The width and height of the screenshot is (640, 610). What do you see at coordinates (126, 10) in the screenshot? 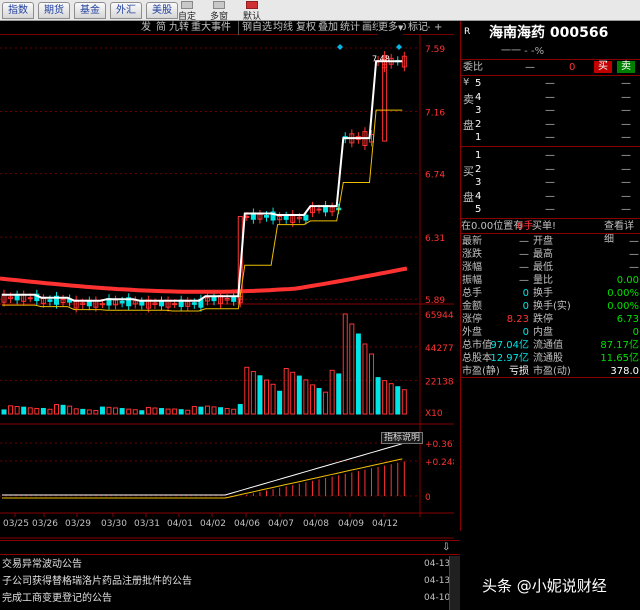
I see `tab-forex: 外汇` at bounding box center [126, 10].